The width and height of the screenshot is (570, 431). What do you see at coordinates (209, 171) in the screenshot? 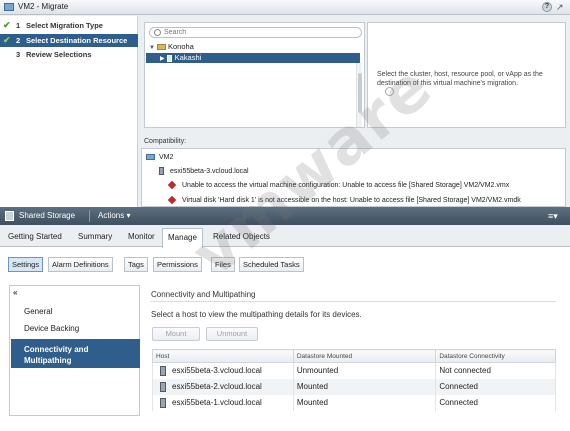
I see `compat-host-name: esxi55beta-3.vcloud.local` at bounding box center [209, 171].